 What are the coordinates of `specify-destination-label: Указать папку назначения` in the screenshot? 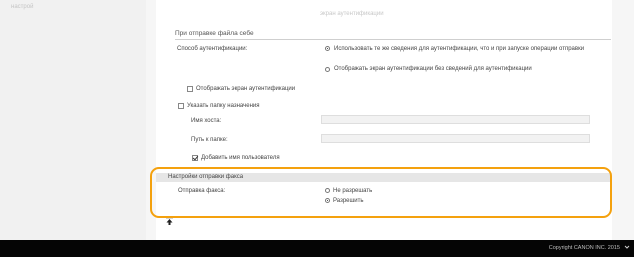 It's located at (223, 106).